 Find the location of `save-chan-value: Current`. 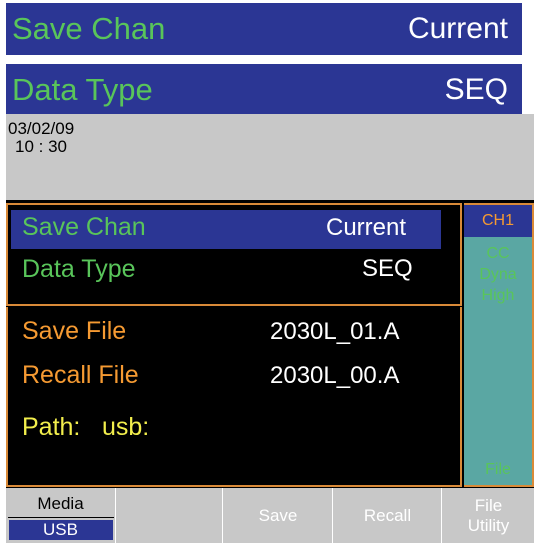

save-chan-value: Current is located at coordinates (366, 228).